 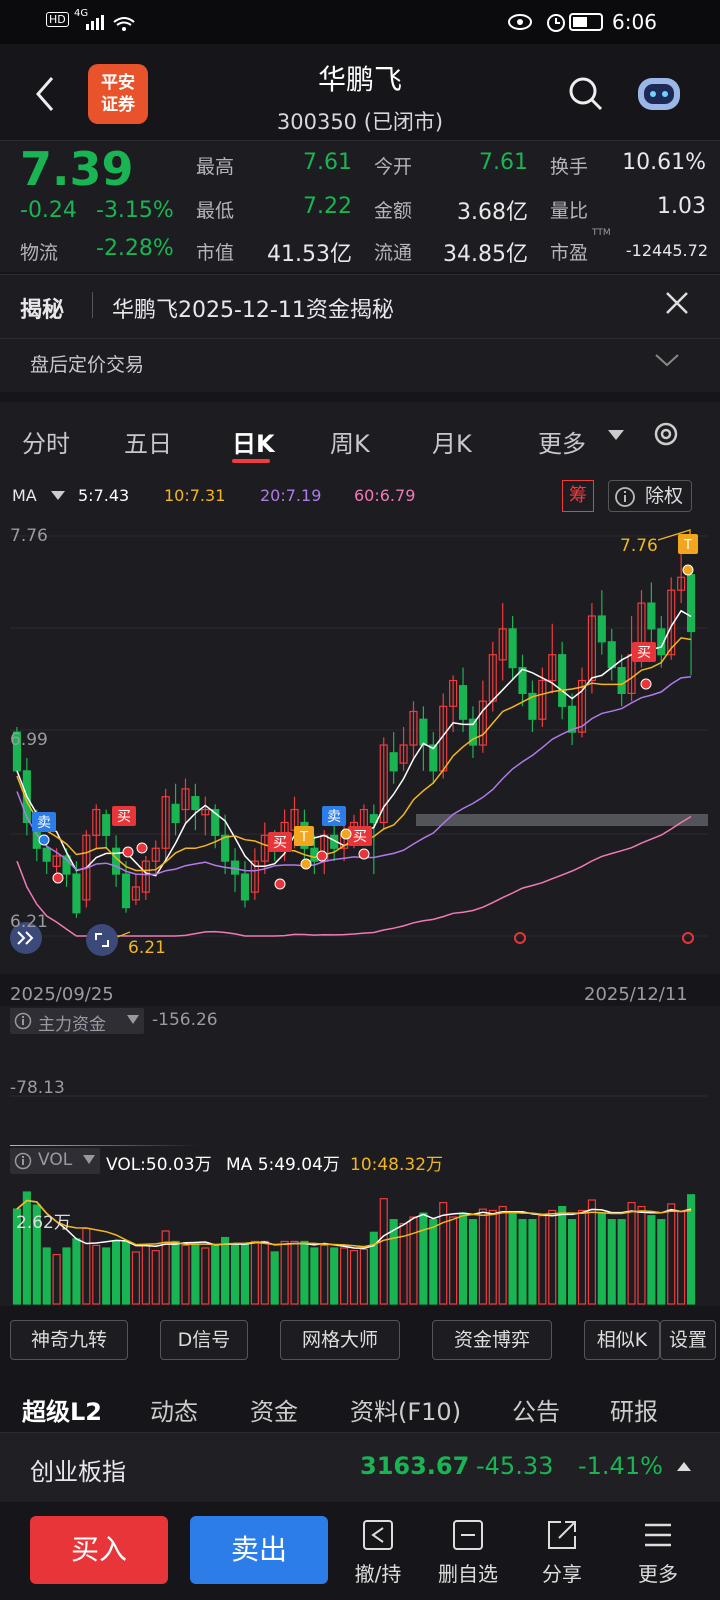 What do you see at coordinates (259, 1550) in the screenshot?
I see `sell-button: 卖出` at bounding box center [259, 1550].